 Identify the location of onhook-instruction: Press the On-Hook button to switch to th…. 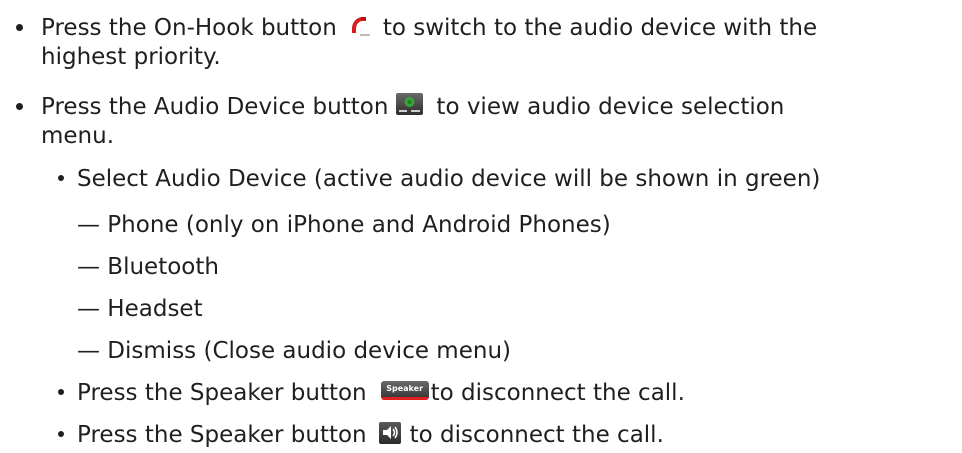
(429, 28).